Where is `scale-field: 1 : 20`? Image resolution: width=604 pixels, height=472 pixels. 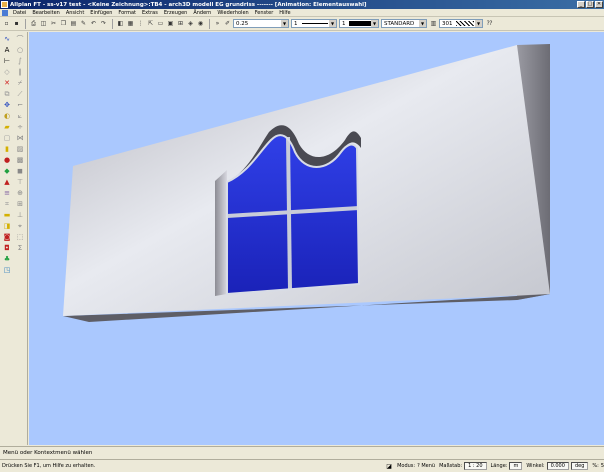
scale-field: 1 : 20 is located at coordinates (475, 466).